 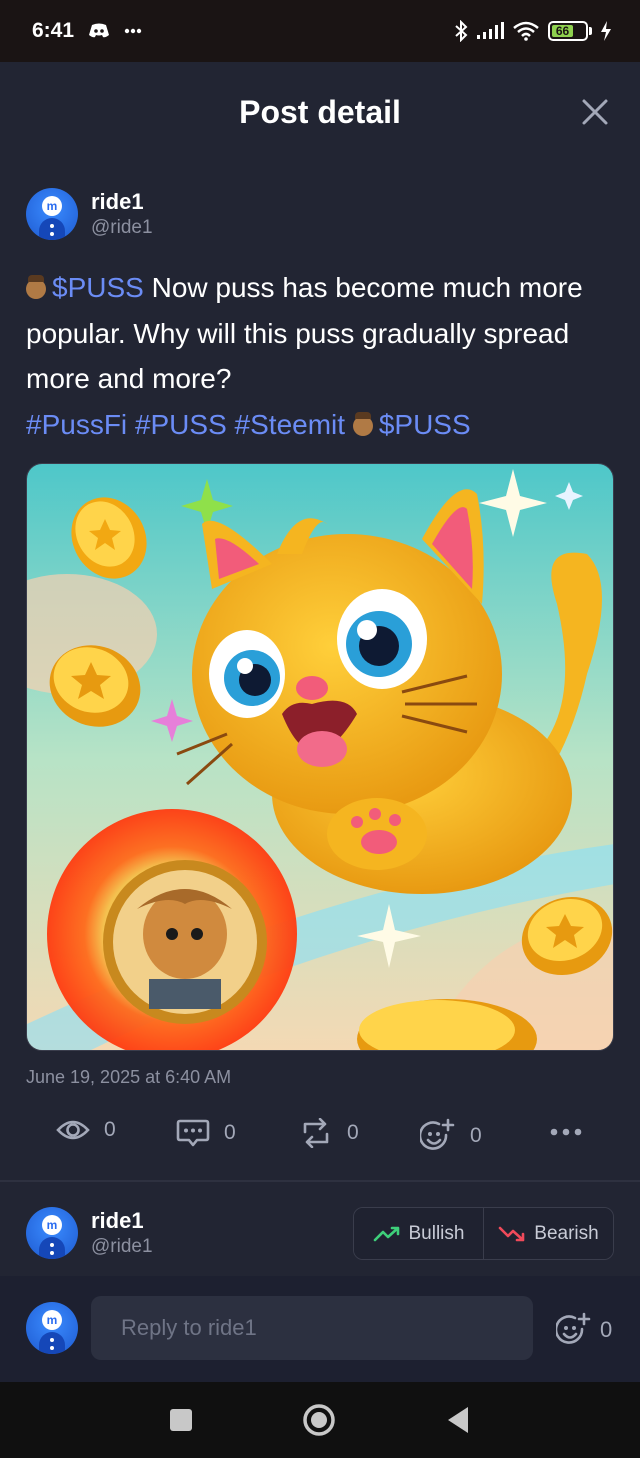 I want to click on views-count: 0, so click(x=110, y=1129).